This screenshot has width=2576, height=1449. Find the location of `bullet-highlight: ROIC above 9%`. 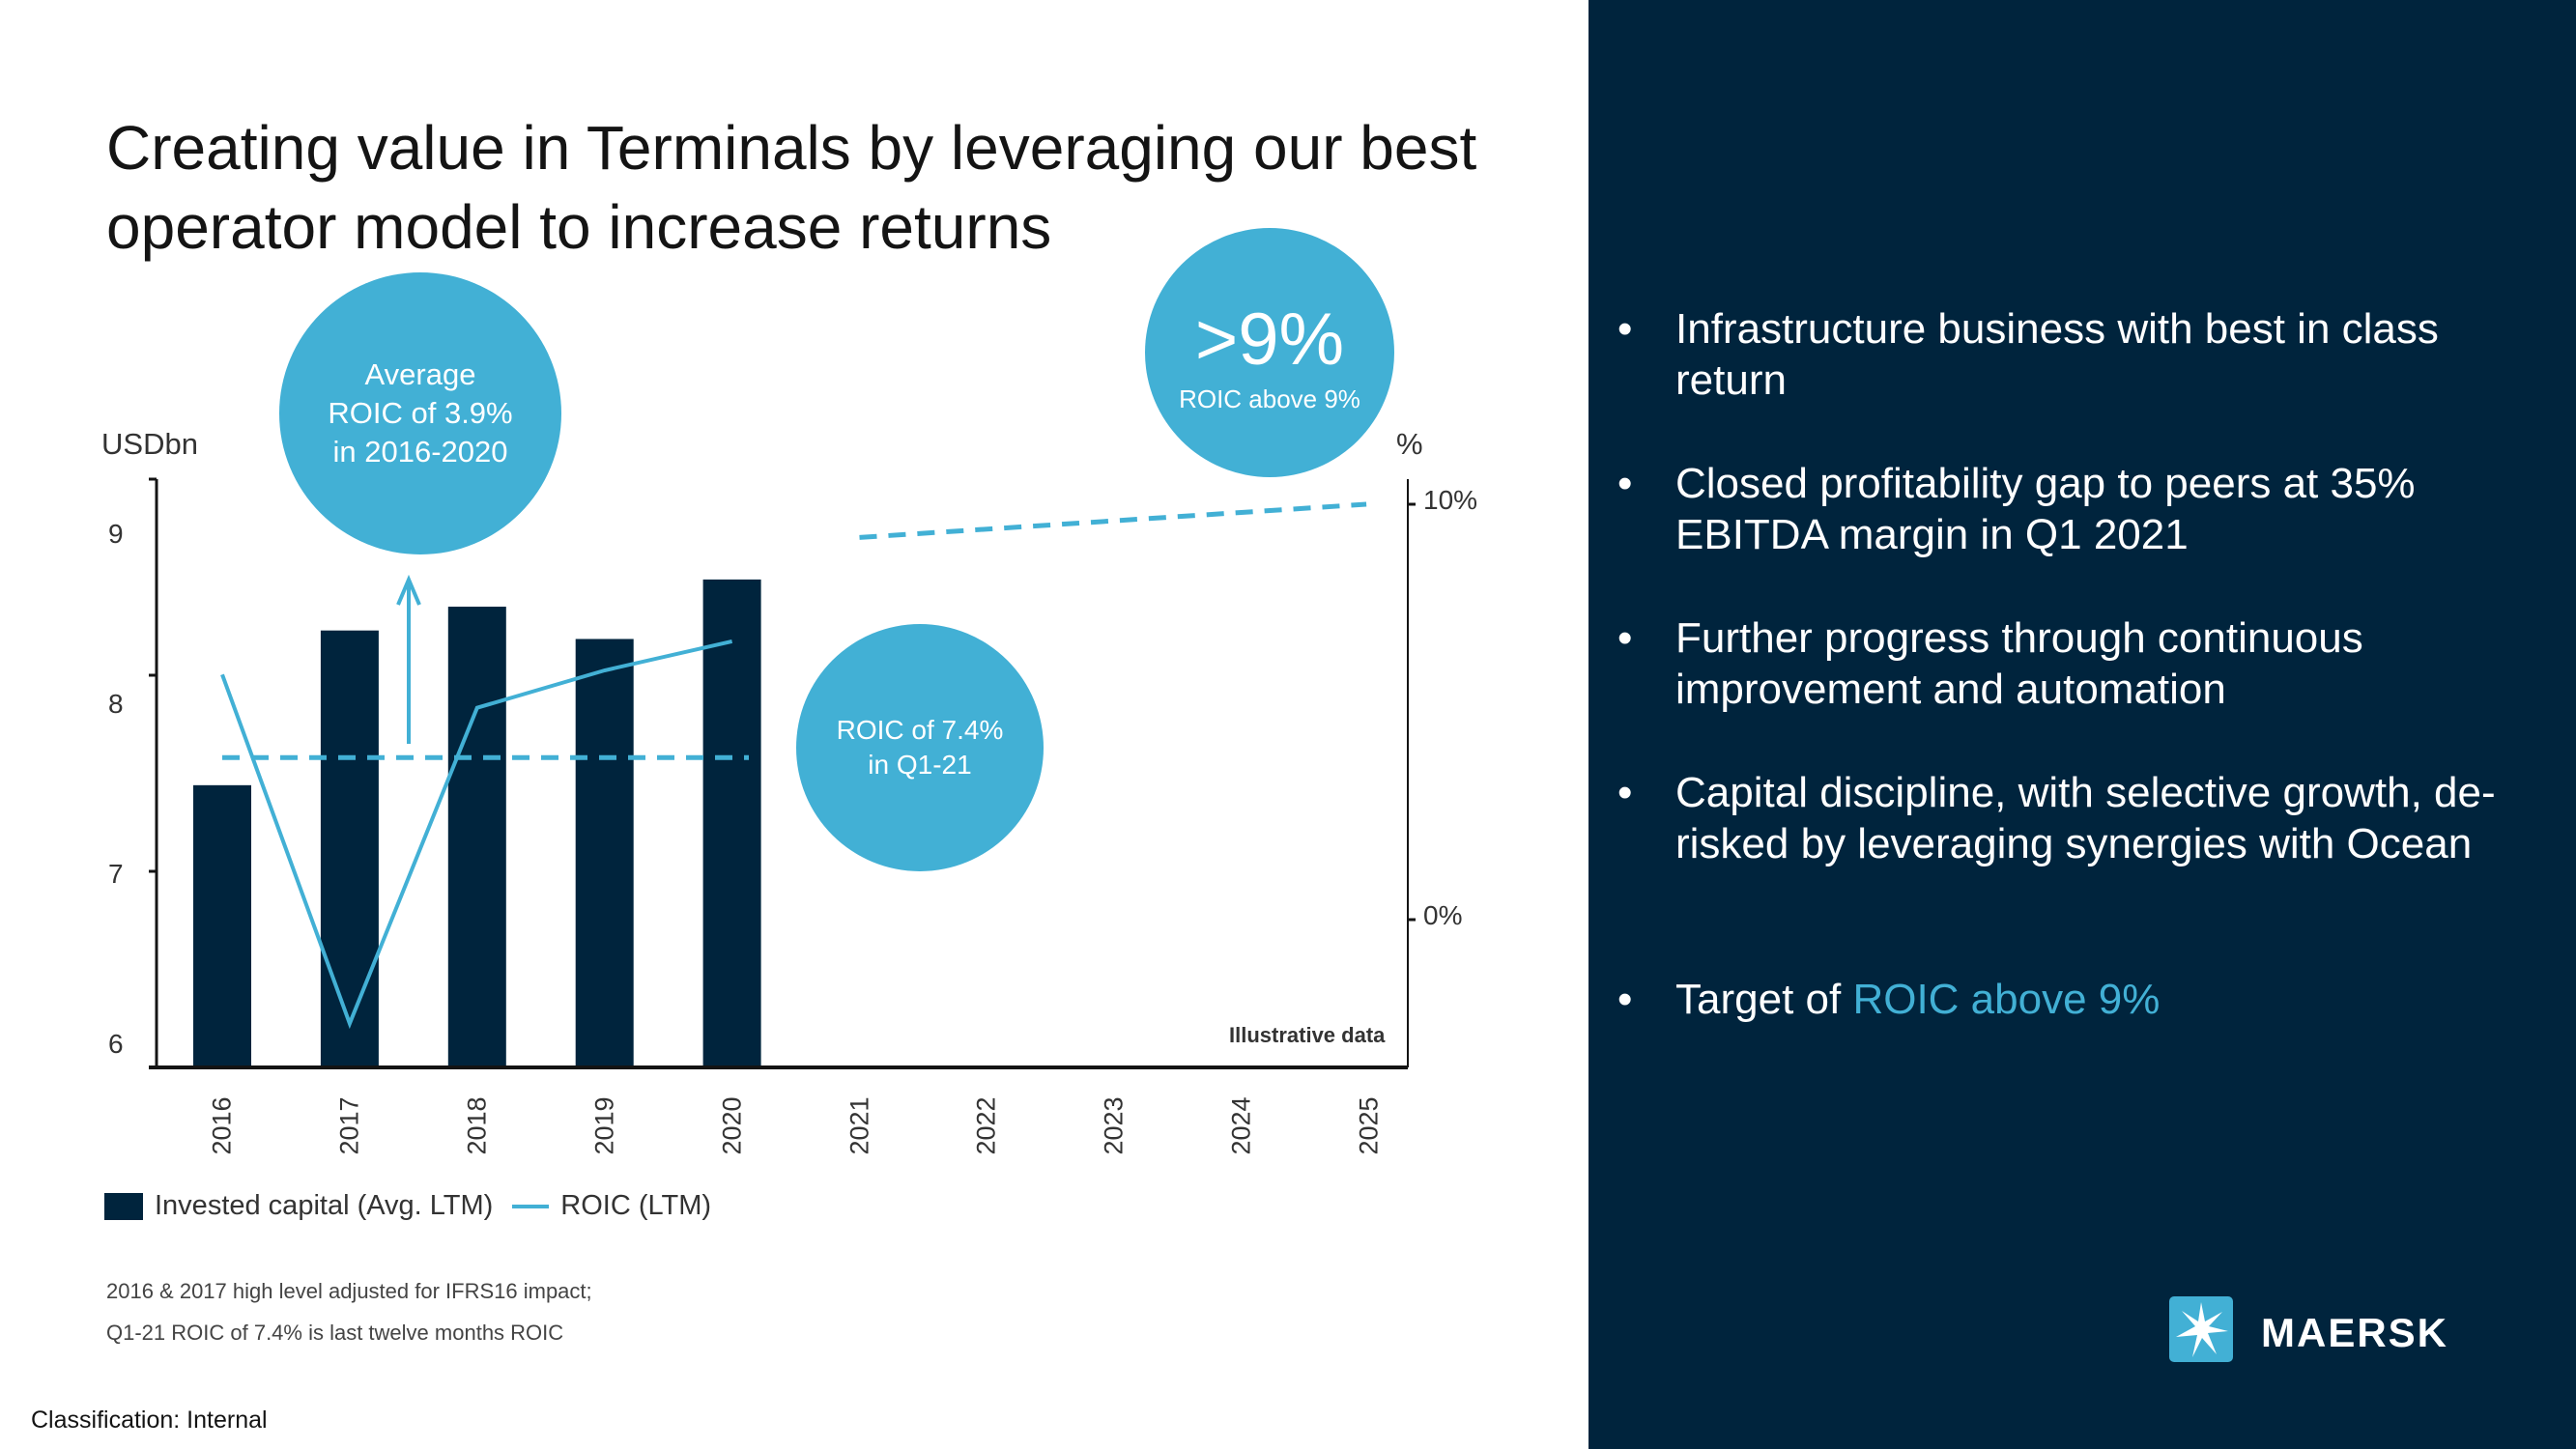

bullet-highlight: ROIC above 9% is located at coordinates (2007, 999).